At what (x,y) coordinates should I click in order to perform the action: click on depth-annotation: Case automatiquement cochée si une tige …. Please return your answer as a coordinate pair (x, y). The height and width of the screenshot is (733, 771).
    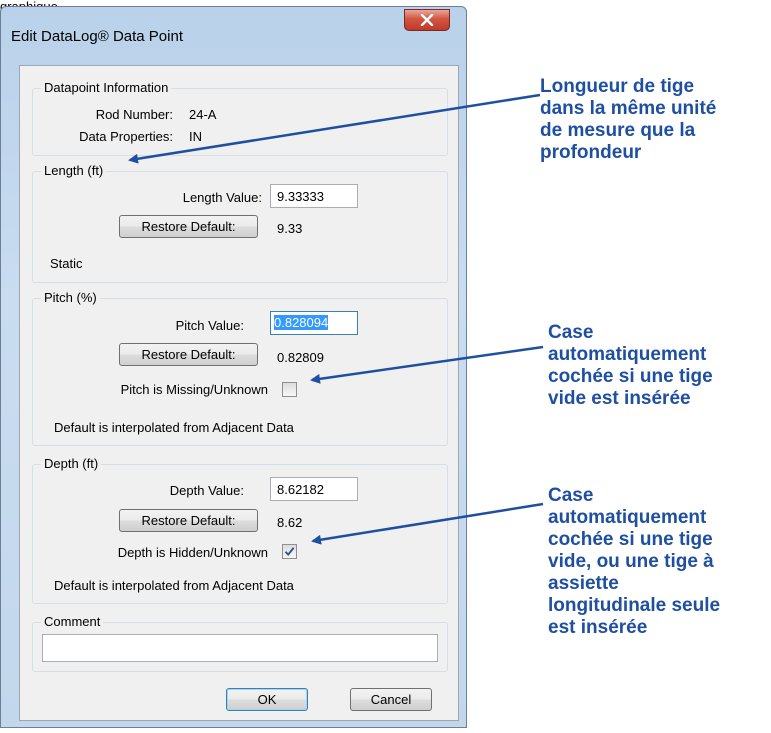
    Looking at the image, I should click on (634, 562).